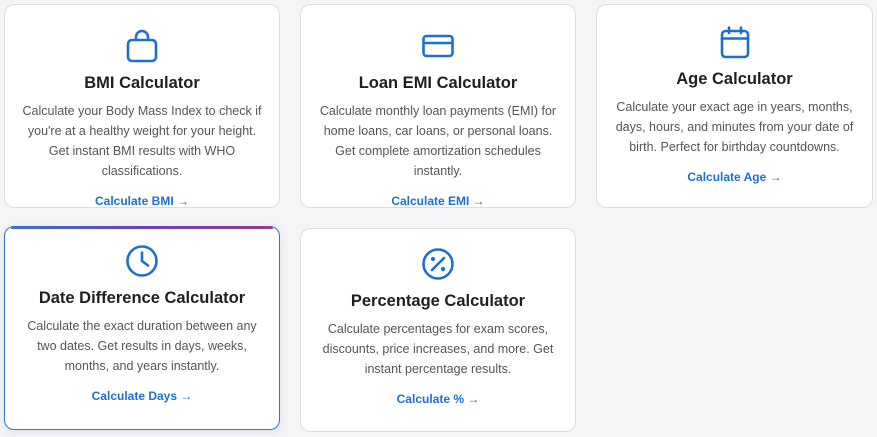  Describe the element at coordinates (142, 201) in the screenshot. I see `calculate-bmi-link: Calculate BMI →` at that location.